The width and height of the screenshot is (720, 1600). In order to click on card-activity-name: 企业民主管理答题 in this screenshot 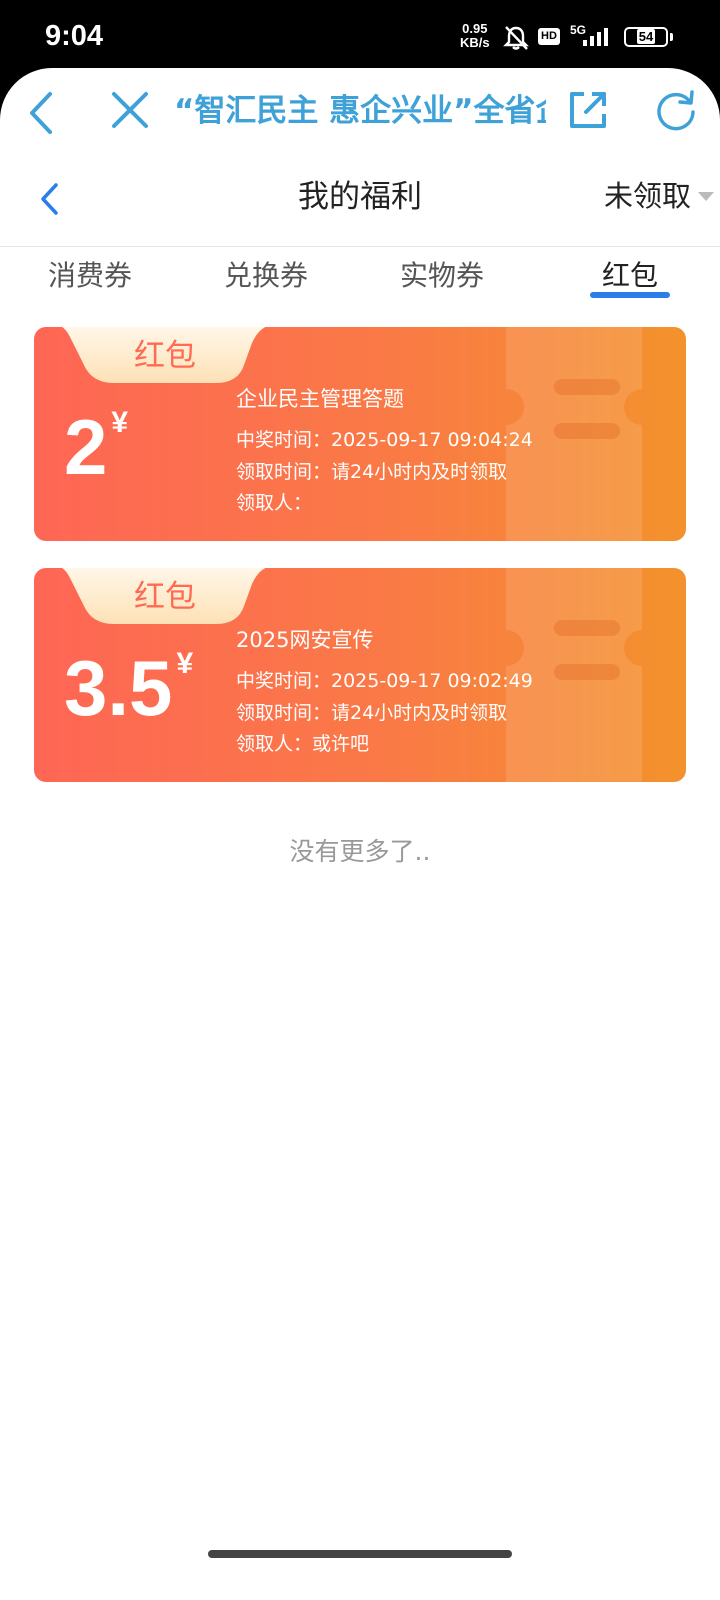, I will do `click(320, 399)`.